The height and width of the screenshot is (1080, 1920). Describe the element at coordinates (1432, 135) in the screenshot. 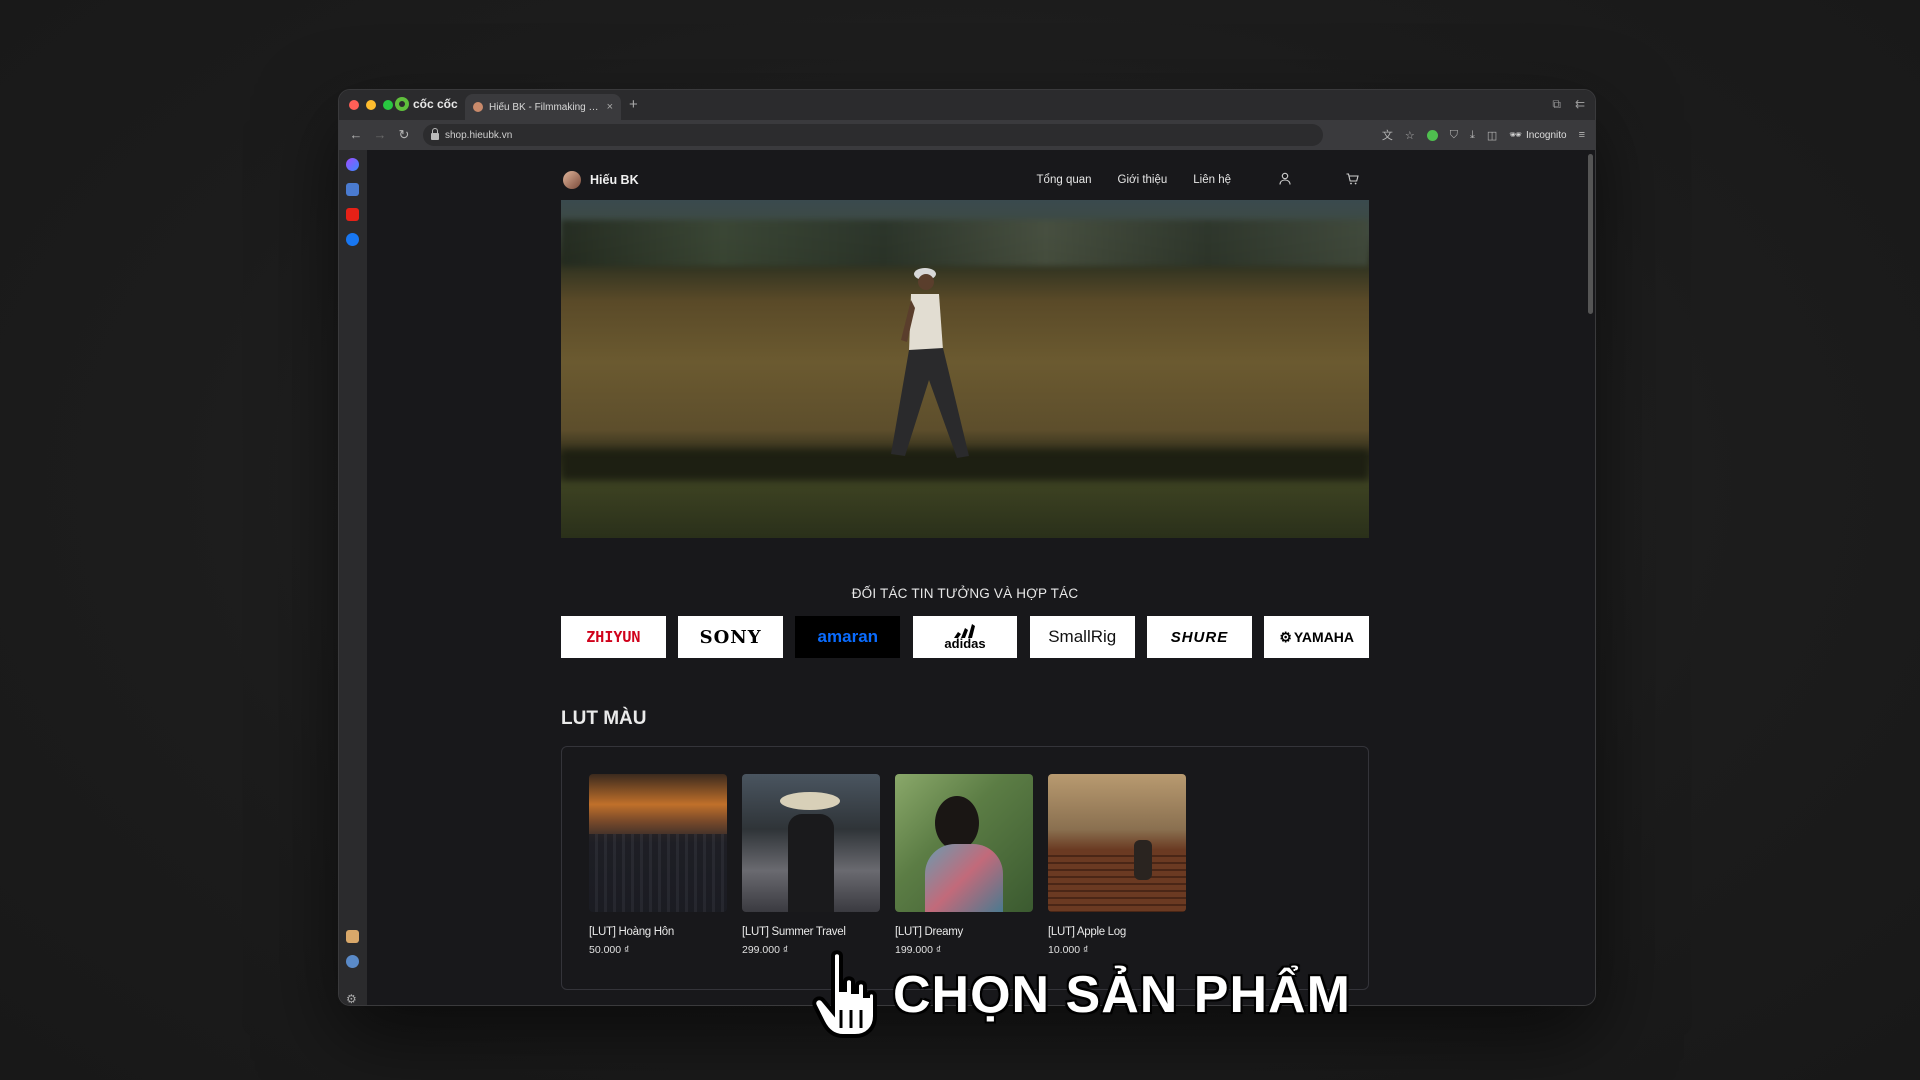

I see `extension-leaf-icon` at that location.